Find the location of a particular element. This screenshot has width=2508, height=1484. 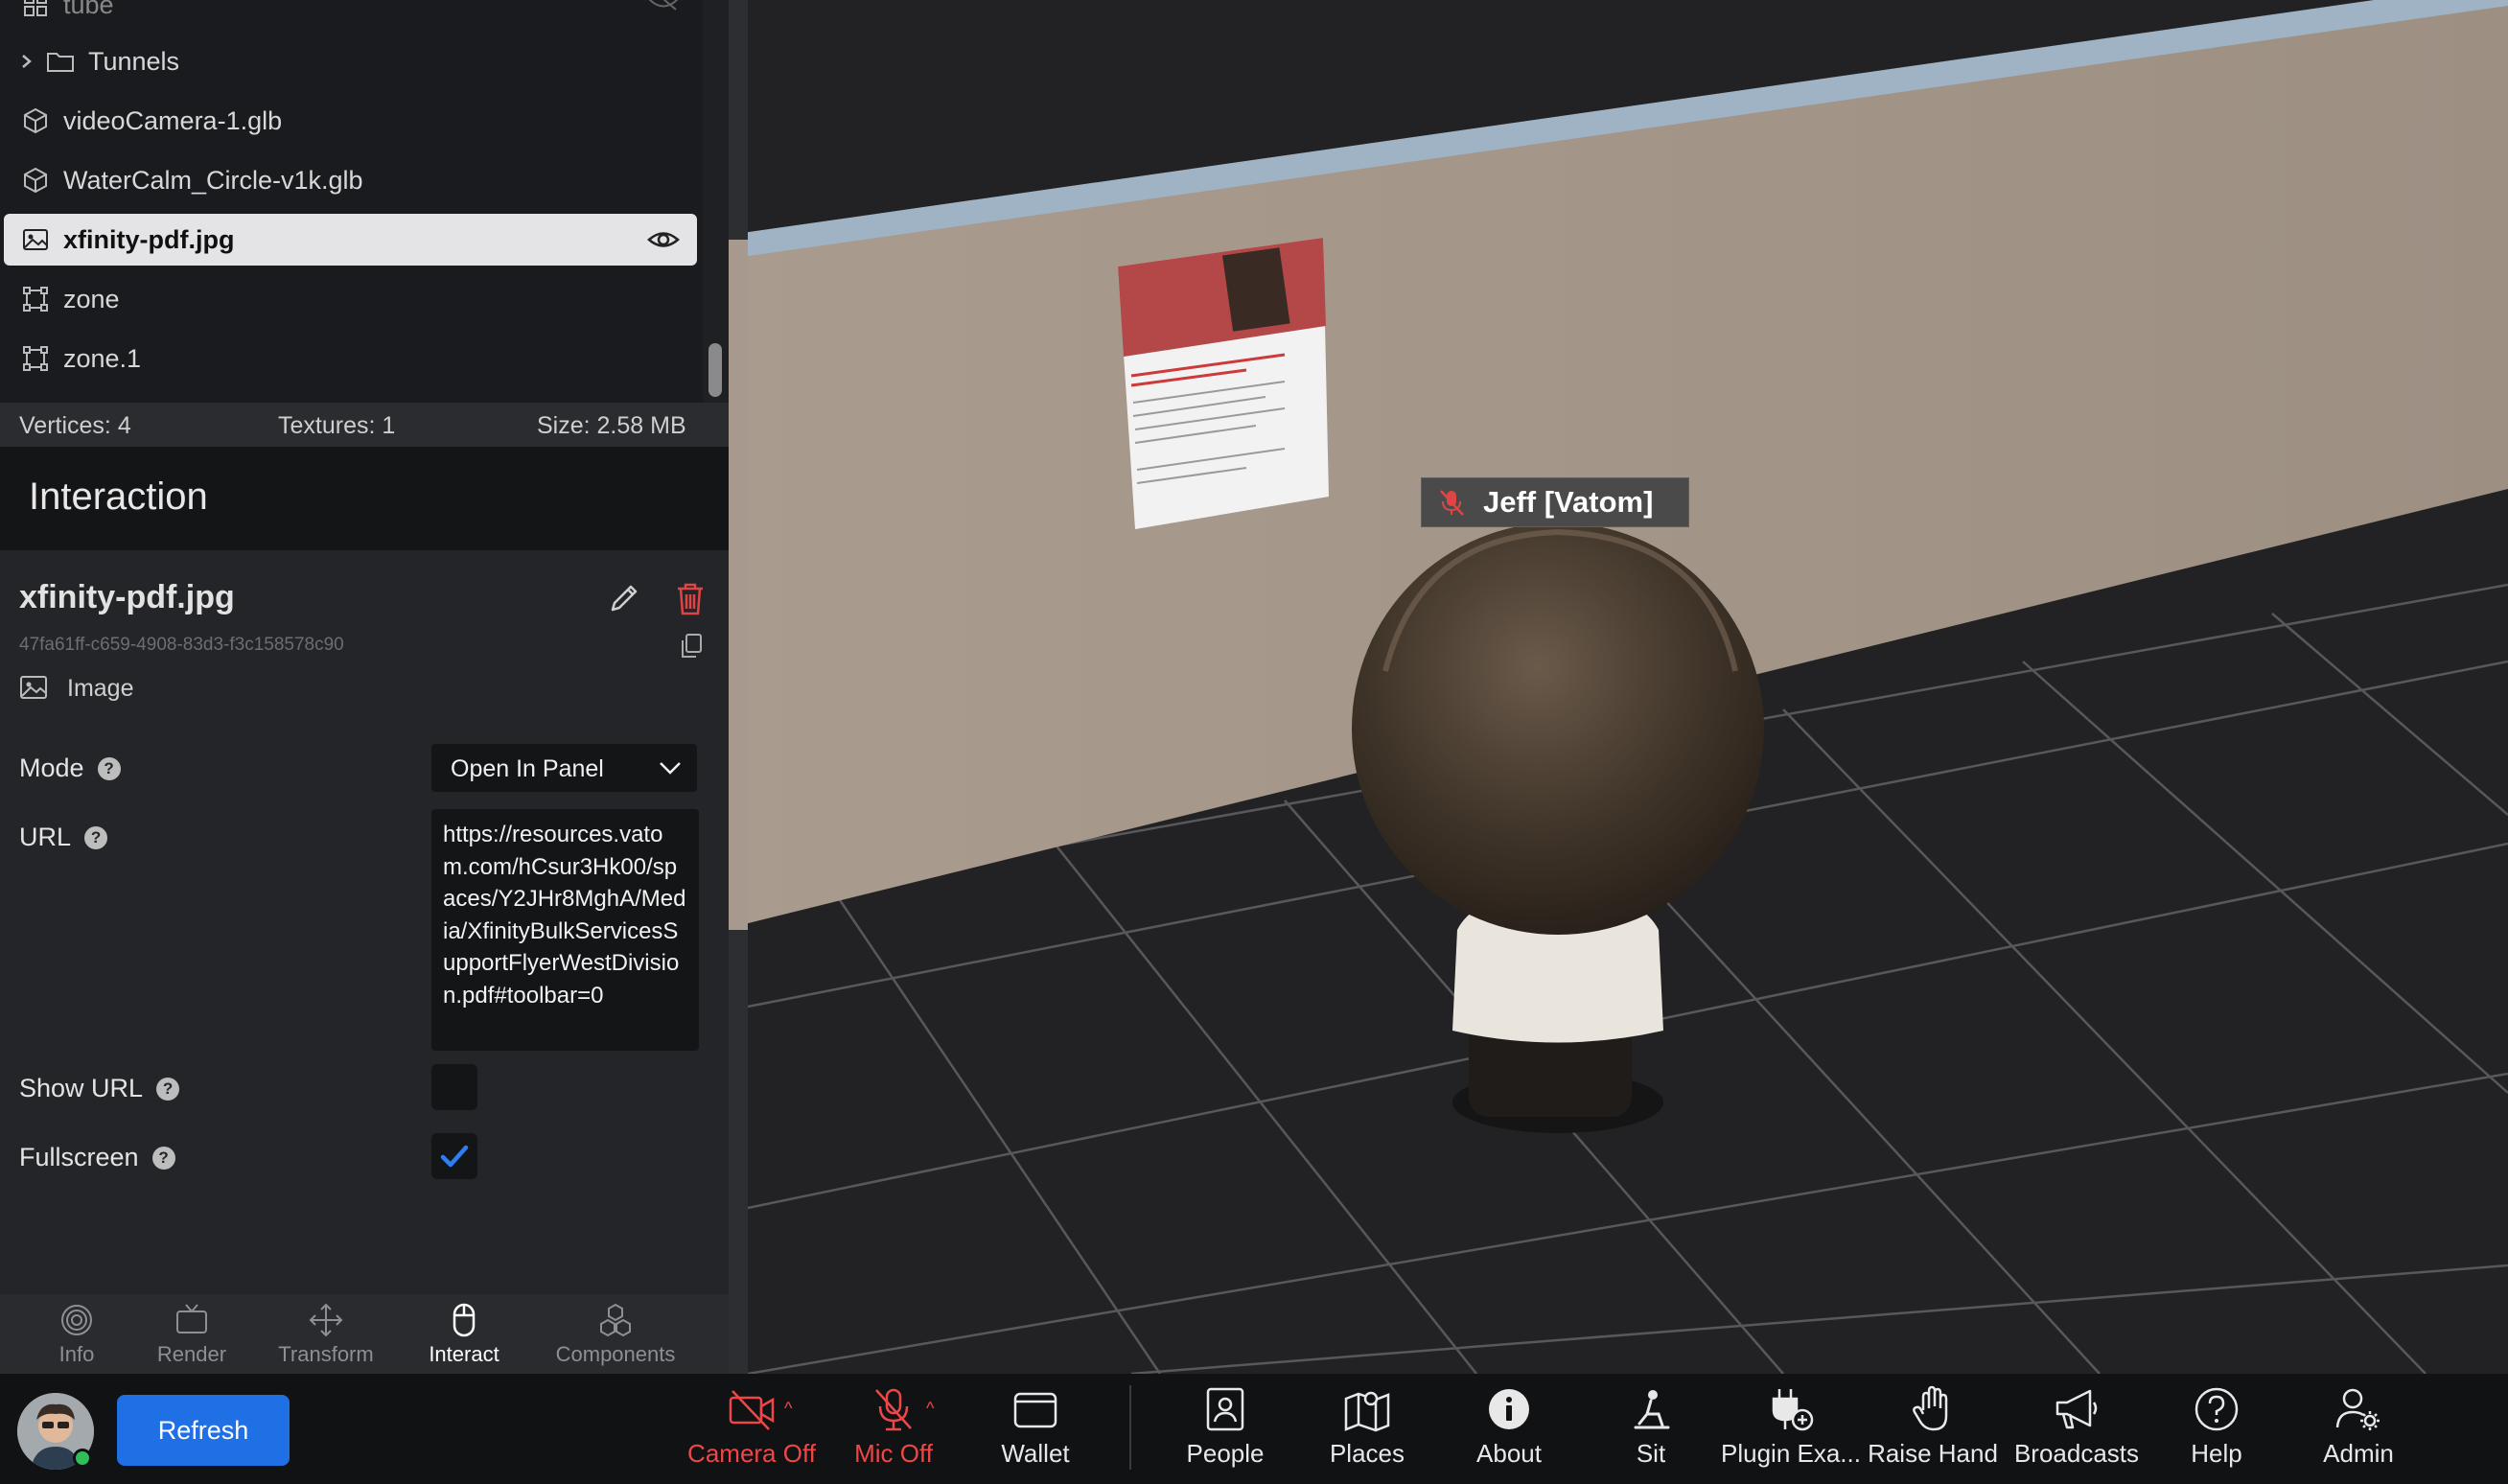

outliner-item-label: videoCamera-1.glb is located at coordinates (173, 120).